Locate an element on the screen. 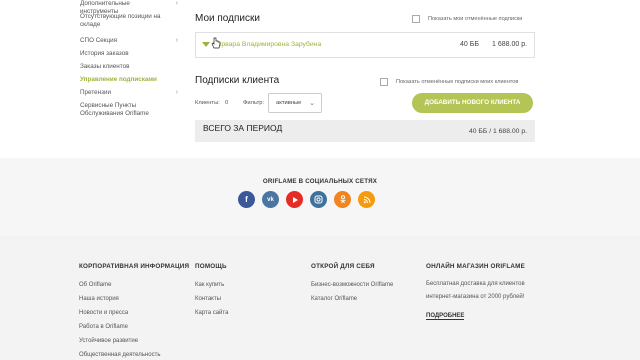 This screenshot has height=360, width=640. sidebar-item-client-orders: Заказы клиентов is located at coordinates (130, 67).